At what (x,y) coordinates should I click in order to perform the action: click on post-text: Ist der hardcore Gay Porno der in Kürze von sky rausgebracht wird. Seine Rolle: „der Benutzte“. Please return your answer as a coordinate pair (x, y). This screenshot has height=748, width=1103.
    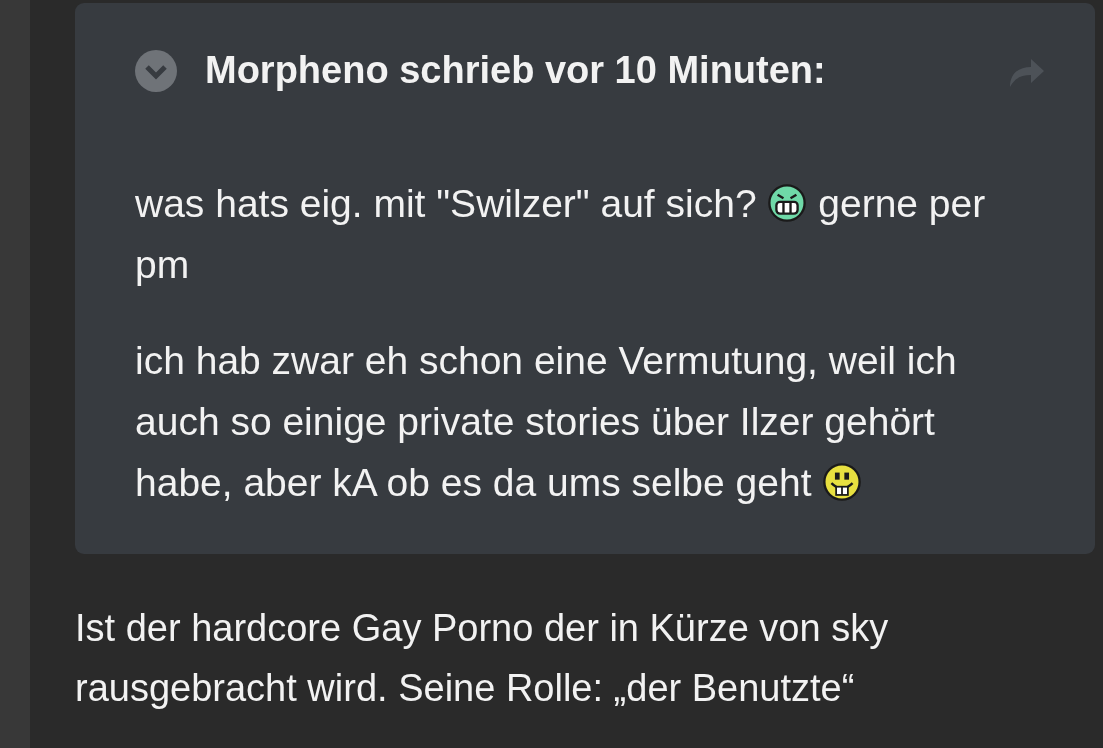
    Looking at the image, I should click on (482, 658).